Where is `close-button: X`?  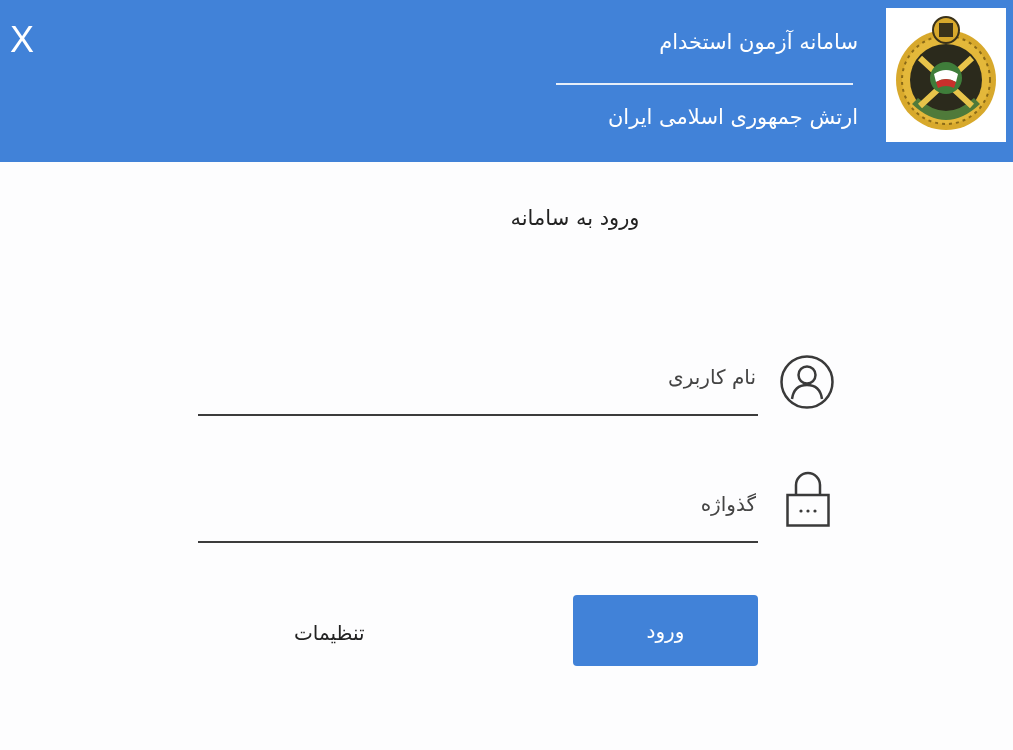
close-button: X is located at coordinates (22, 40).